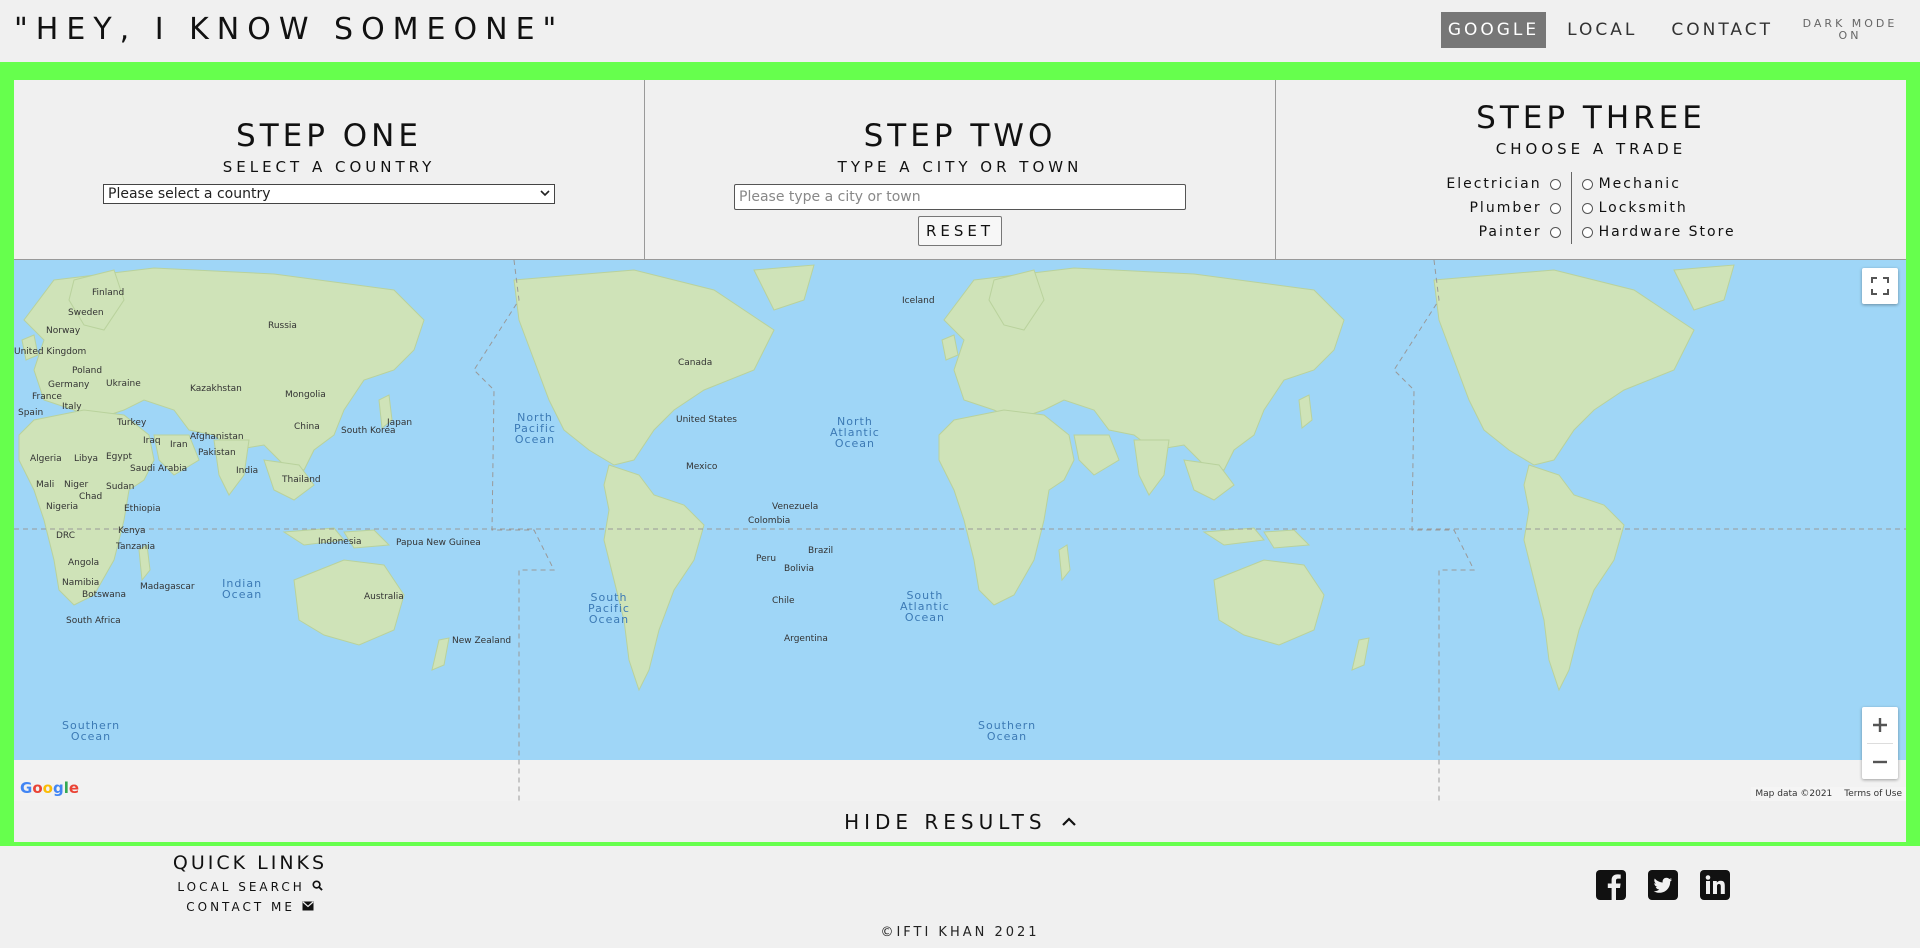 The width and height of the screenshot is (1920, 948). Describe the element at coordinates (49, 788) in the screenshot. I see `google-logo: Google` at that location.